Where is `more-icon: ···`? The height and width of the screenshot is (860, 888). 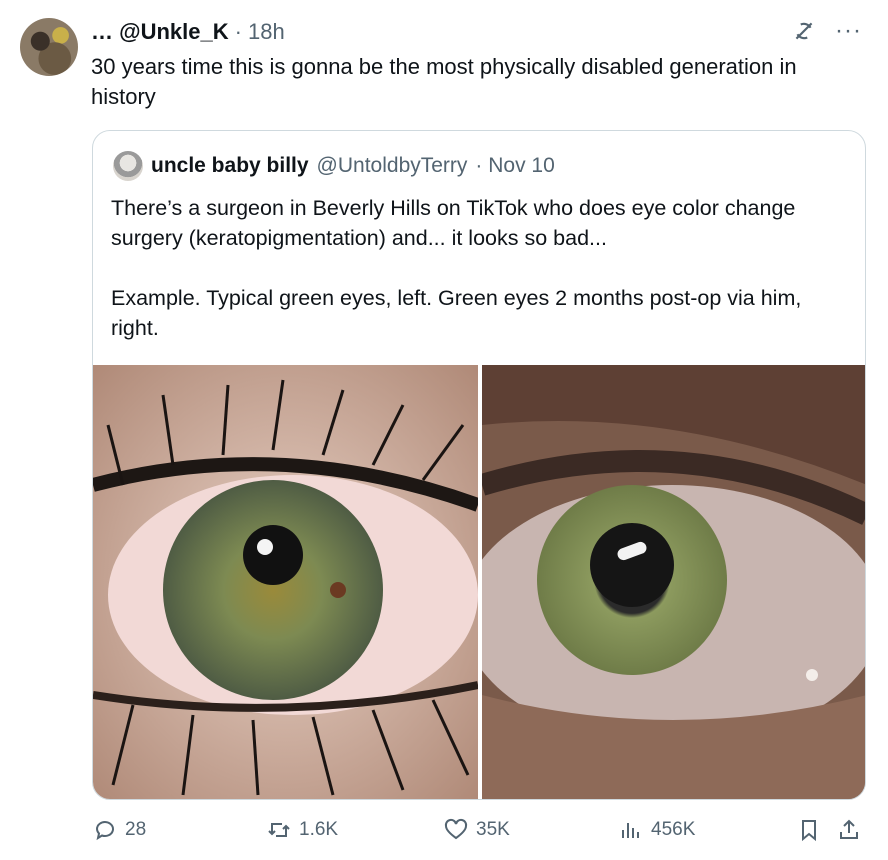 more-icon: ··· is located at coordinates (848, 31).